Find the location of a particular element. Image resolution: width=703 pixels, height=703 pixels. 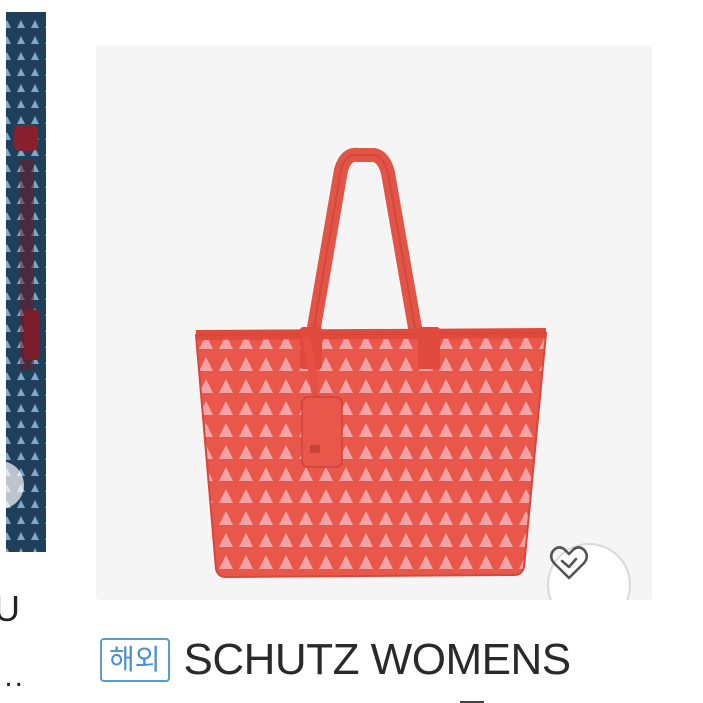

product-title-left: U is located at coordinates (10, 609).